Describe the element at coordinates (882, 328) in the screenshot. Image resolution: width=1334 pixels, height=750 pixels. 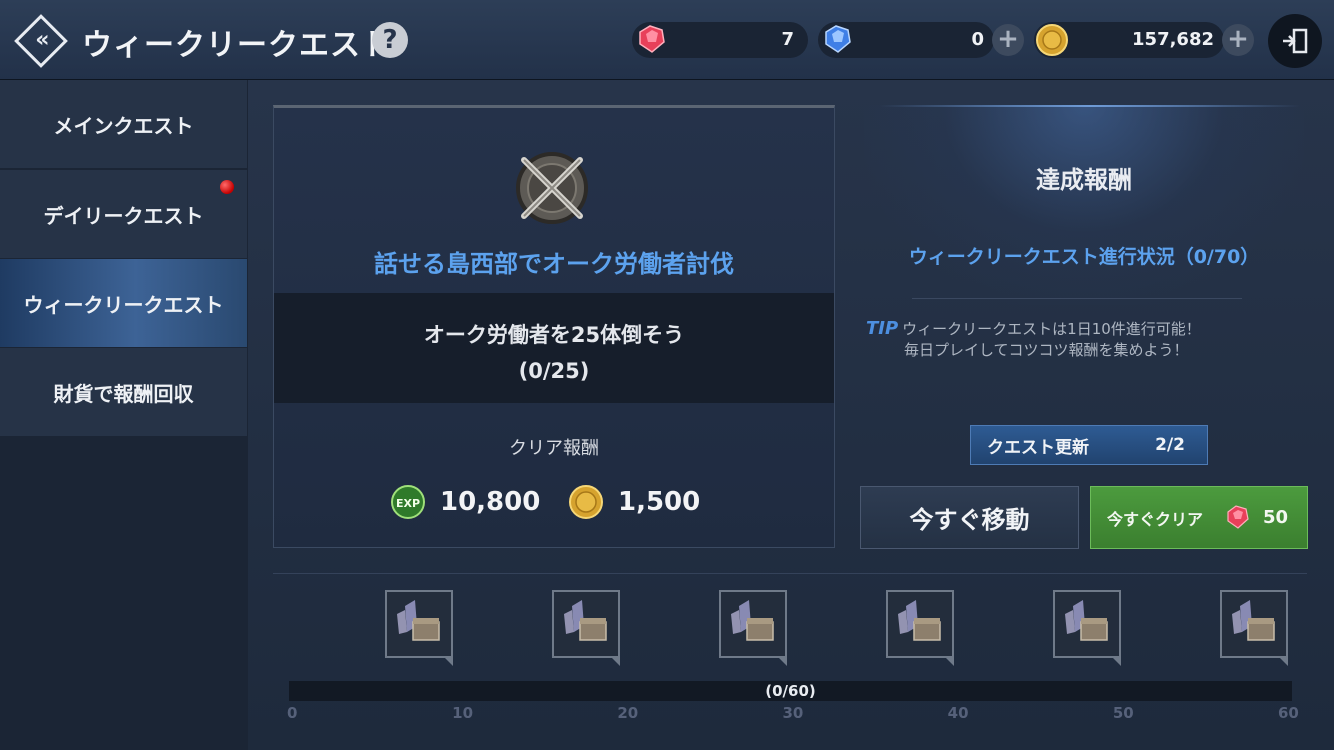
I see `tip-label: TIP` at that location.